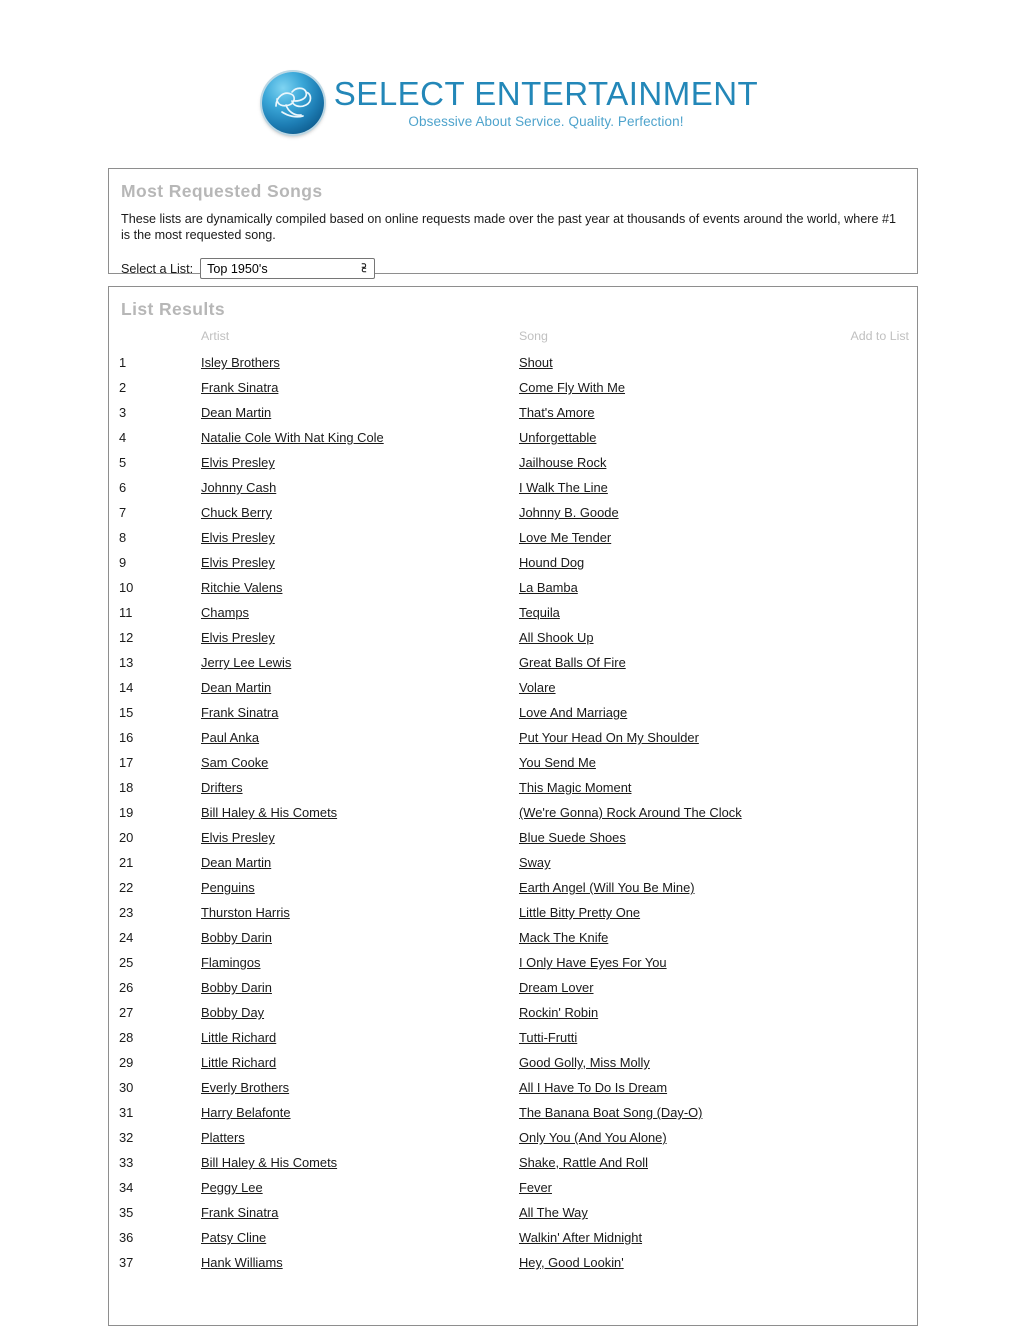 Image resolution: width=1020 pixels, height=1326 pixels. Describe the element at coordinates (222, 787) in the screenshot. I see `artist-link: Drifters` at that location.